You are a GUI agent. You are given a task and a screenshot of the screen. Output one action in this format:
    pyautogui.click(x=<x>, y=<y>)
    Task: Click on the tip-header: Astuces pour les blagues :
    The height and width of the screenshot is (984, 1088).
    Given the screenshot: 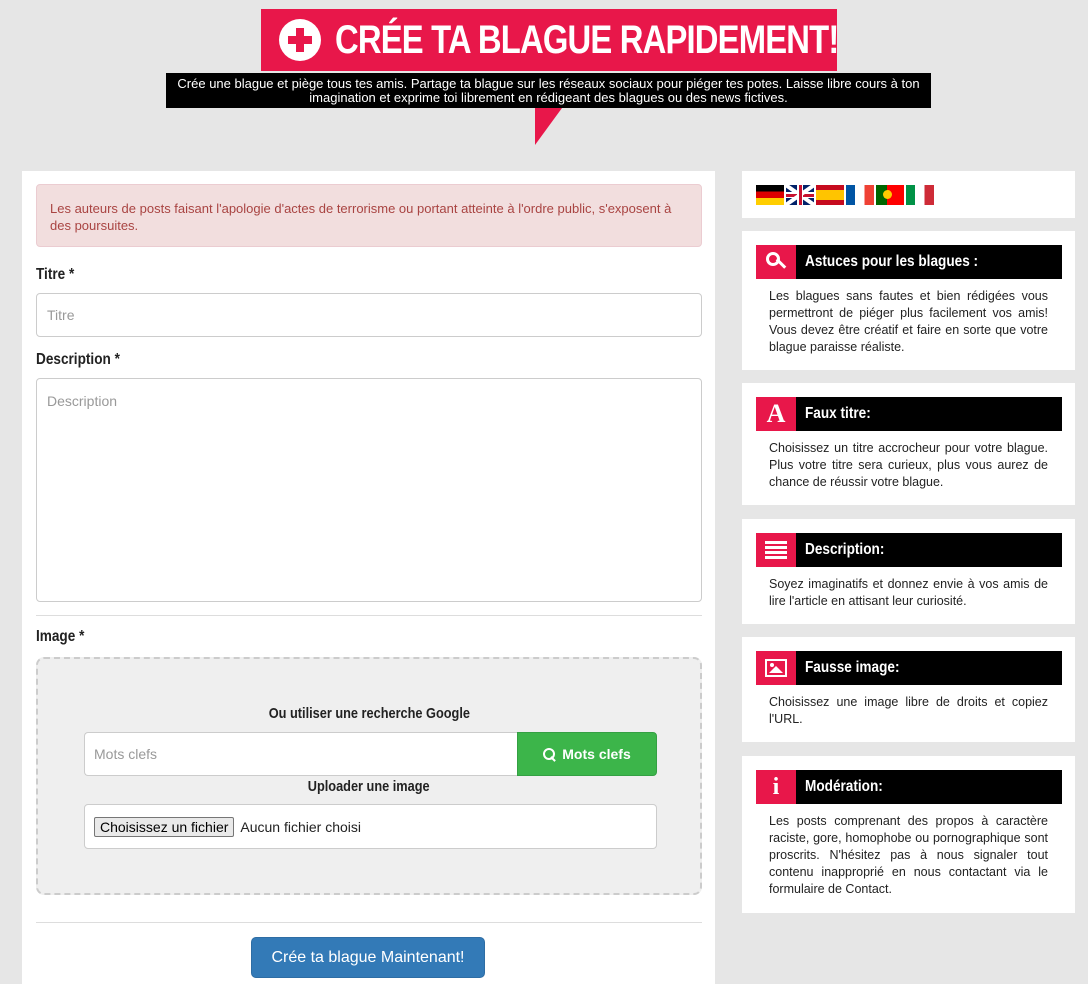 What is the action you would take?
    pyautogui.click(x=909, y=262)
    